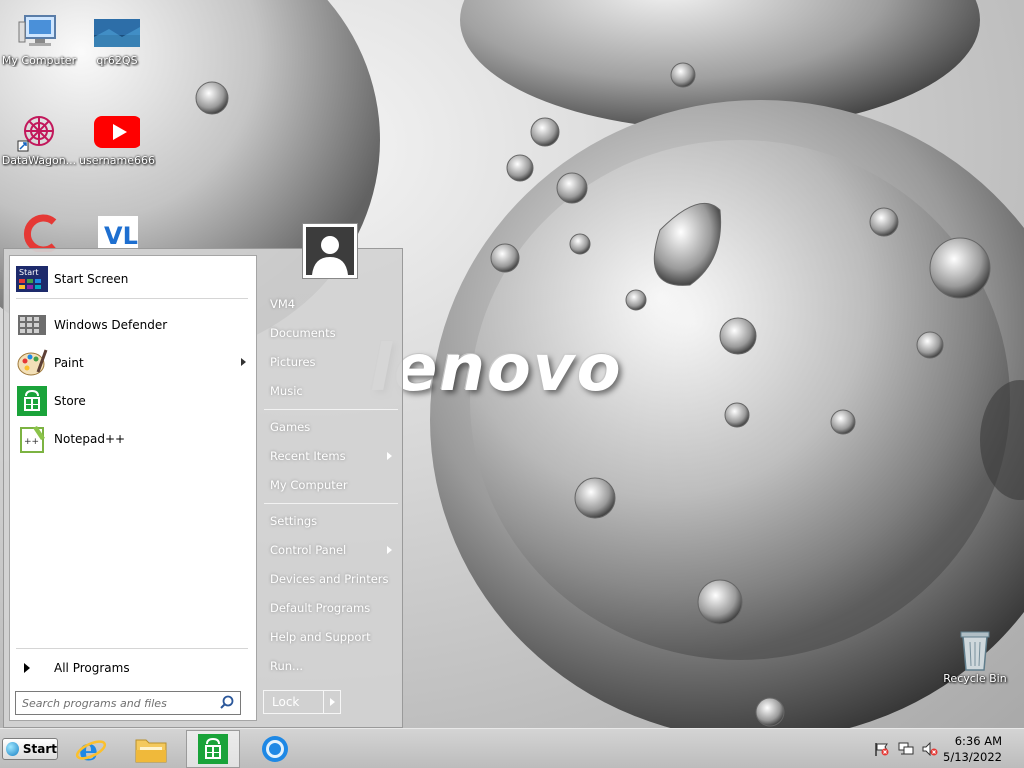 Image resolution: width=1024 pixels, height=768 pixels. Describe the element at coordinates (333, 333) in the screenshot. I see `place-documents: Documents` at that location.